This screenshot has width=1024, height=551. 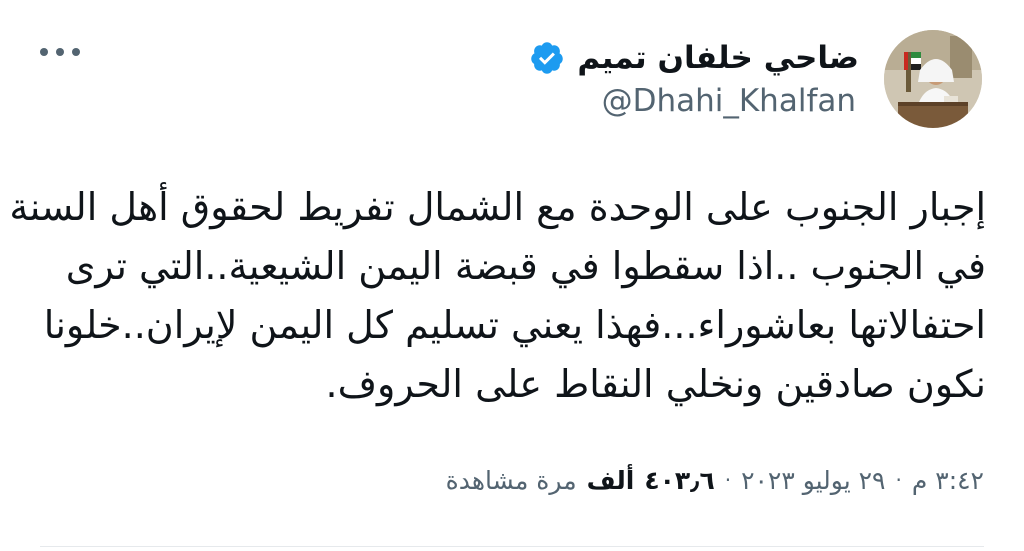 What do you see at coordinates (547, 58) in the screenshot?
I see `verified-badge-icon` at bounding box center [547, 58].